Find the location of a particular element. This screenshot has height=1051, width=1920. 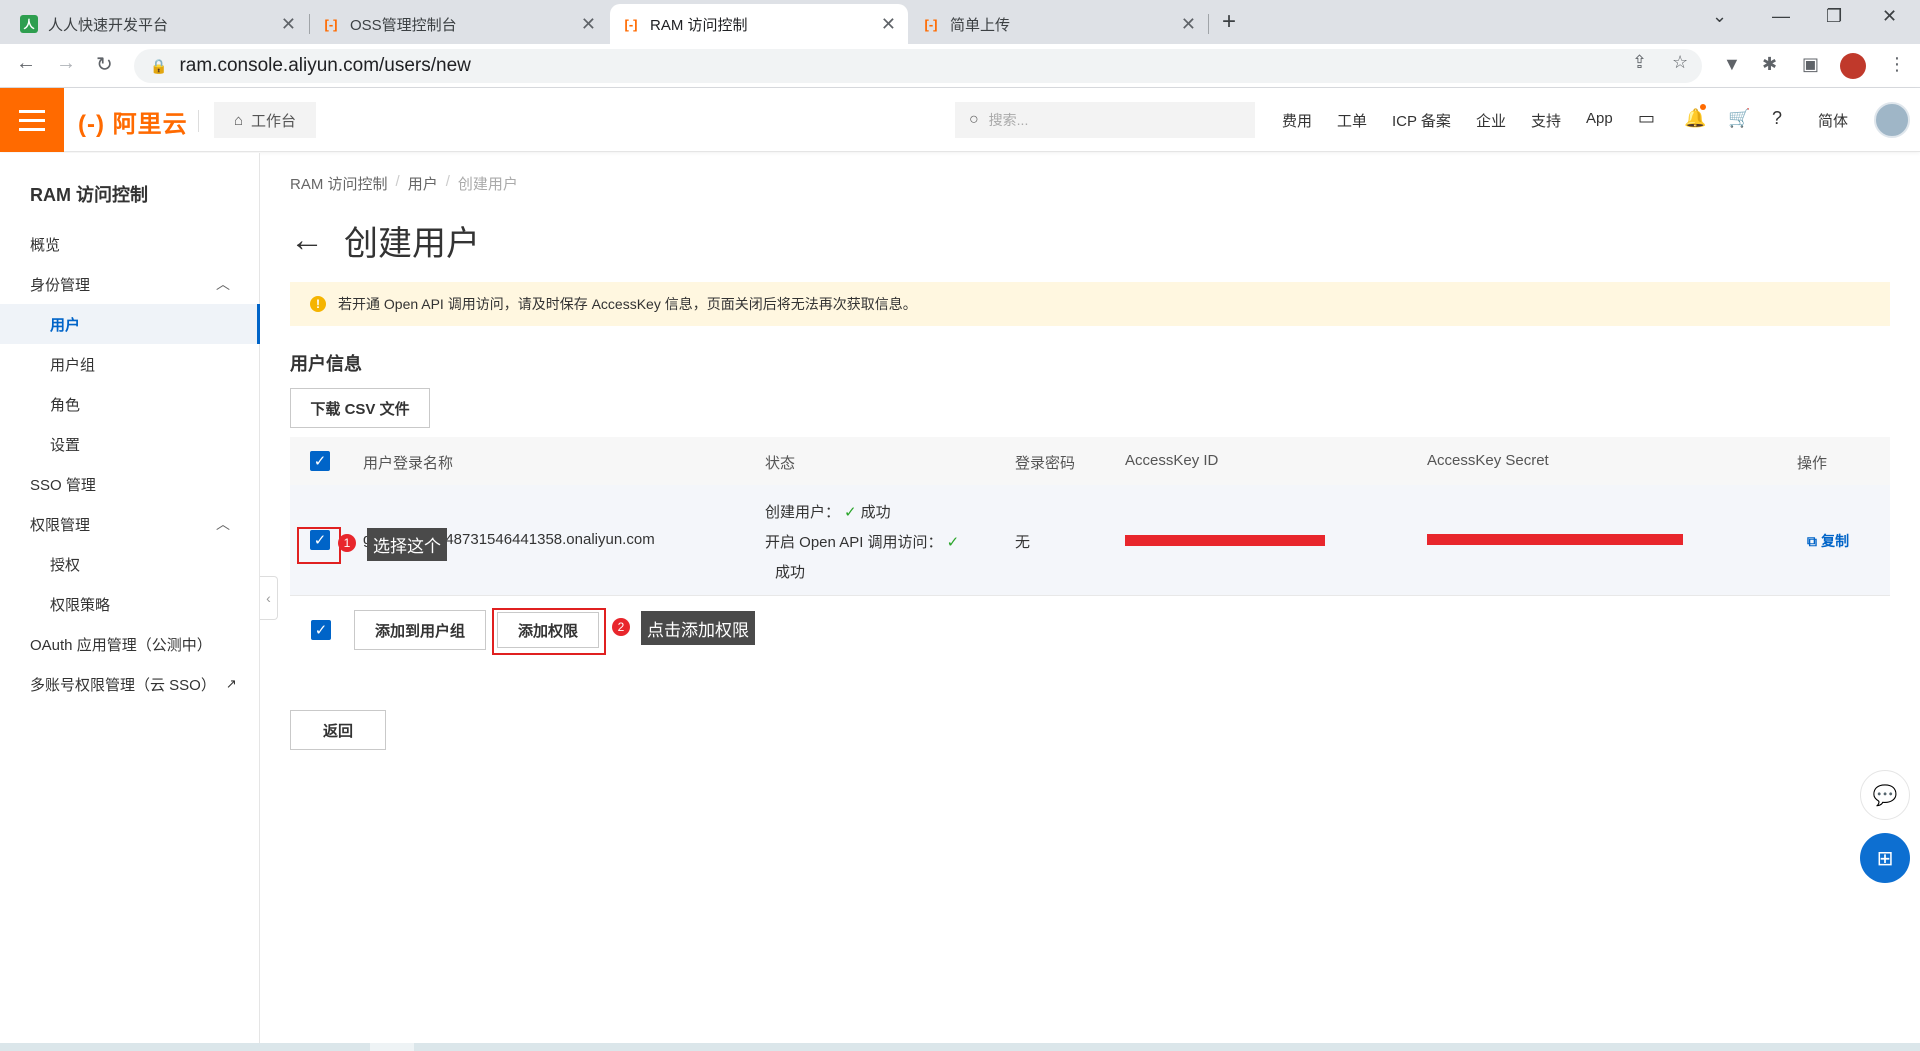

reload-icon: ↻ is located at coordinates (104, 64).